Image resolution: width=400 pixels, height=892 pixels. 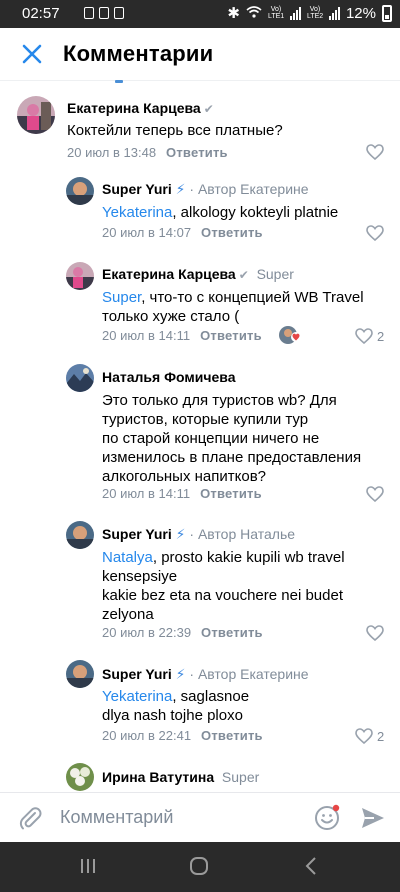 I want to click on comment-time: 20 июл в 22:41, so click(x=147, y=735).